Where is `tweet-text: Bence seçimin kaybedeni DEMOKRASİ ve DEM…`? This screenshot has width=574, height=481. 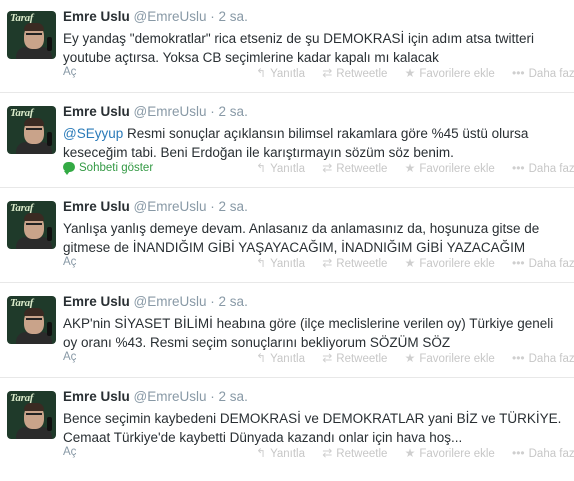 tweet-text: Bence seçimin kaybedeni DEMOKRASİ ve DEM… is located at coordinates (313, 428).